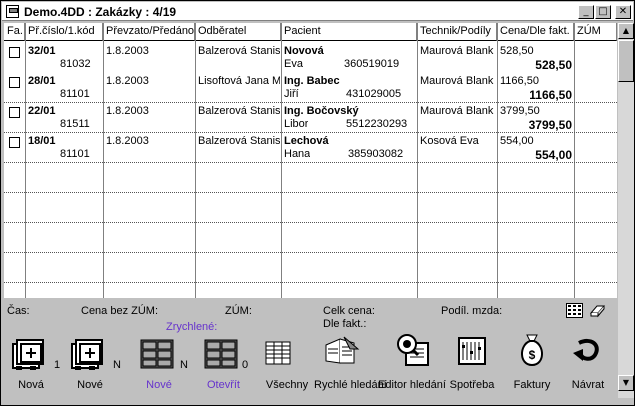 The height and width of the screenshot is (406, 635). I want to click on scroll-down-icon: ▼, so click(626, 383).